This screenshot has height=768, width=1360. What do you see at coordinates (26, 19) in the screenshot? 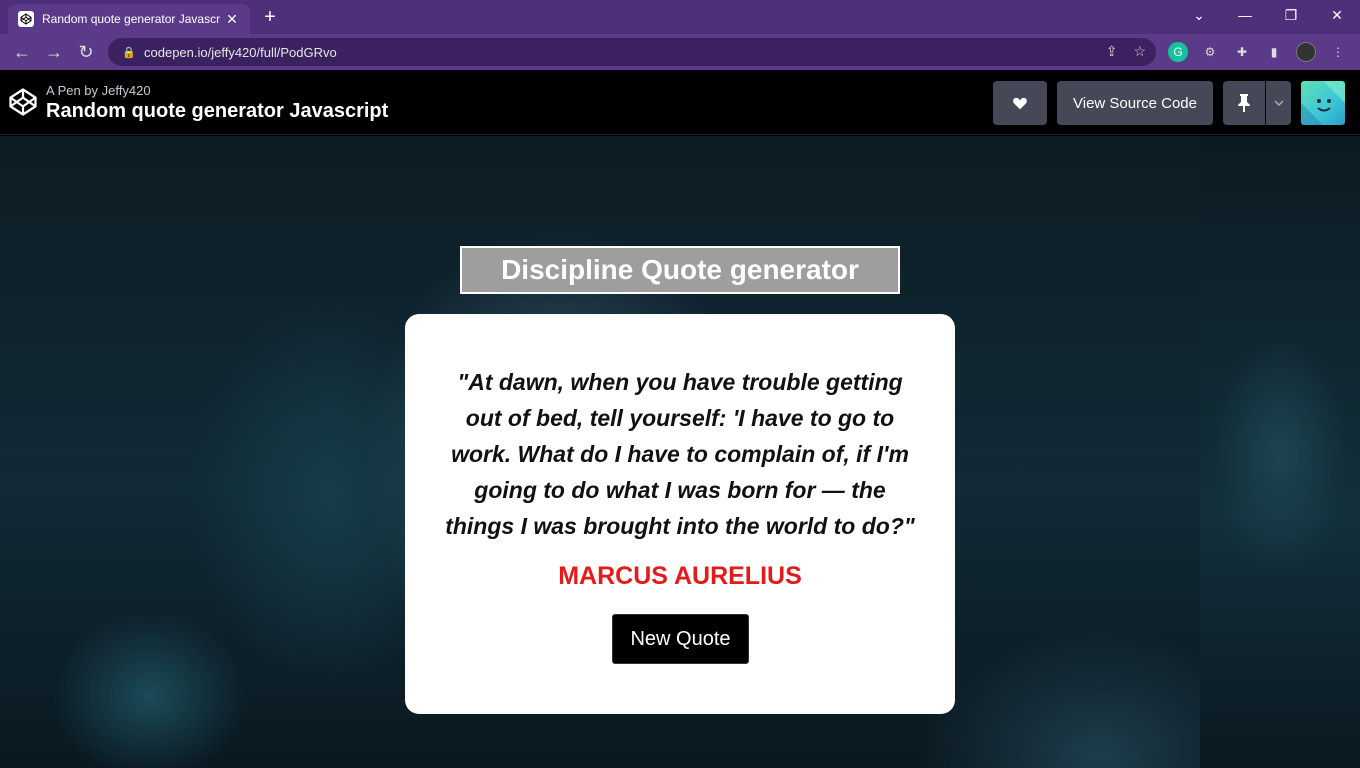
I see `codepen-favicon-icon` at bounding box center [26, 19].